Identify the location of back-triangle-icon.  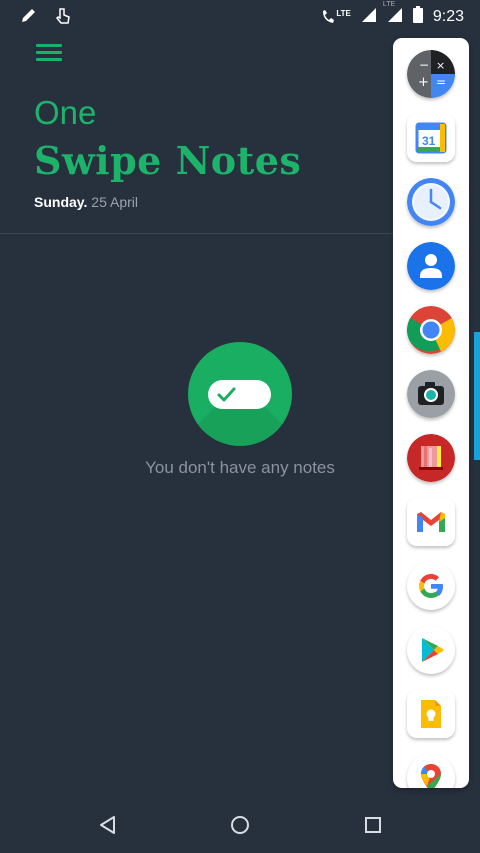
(108, 825).